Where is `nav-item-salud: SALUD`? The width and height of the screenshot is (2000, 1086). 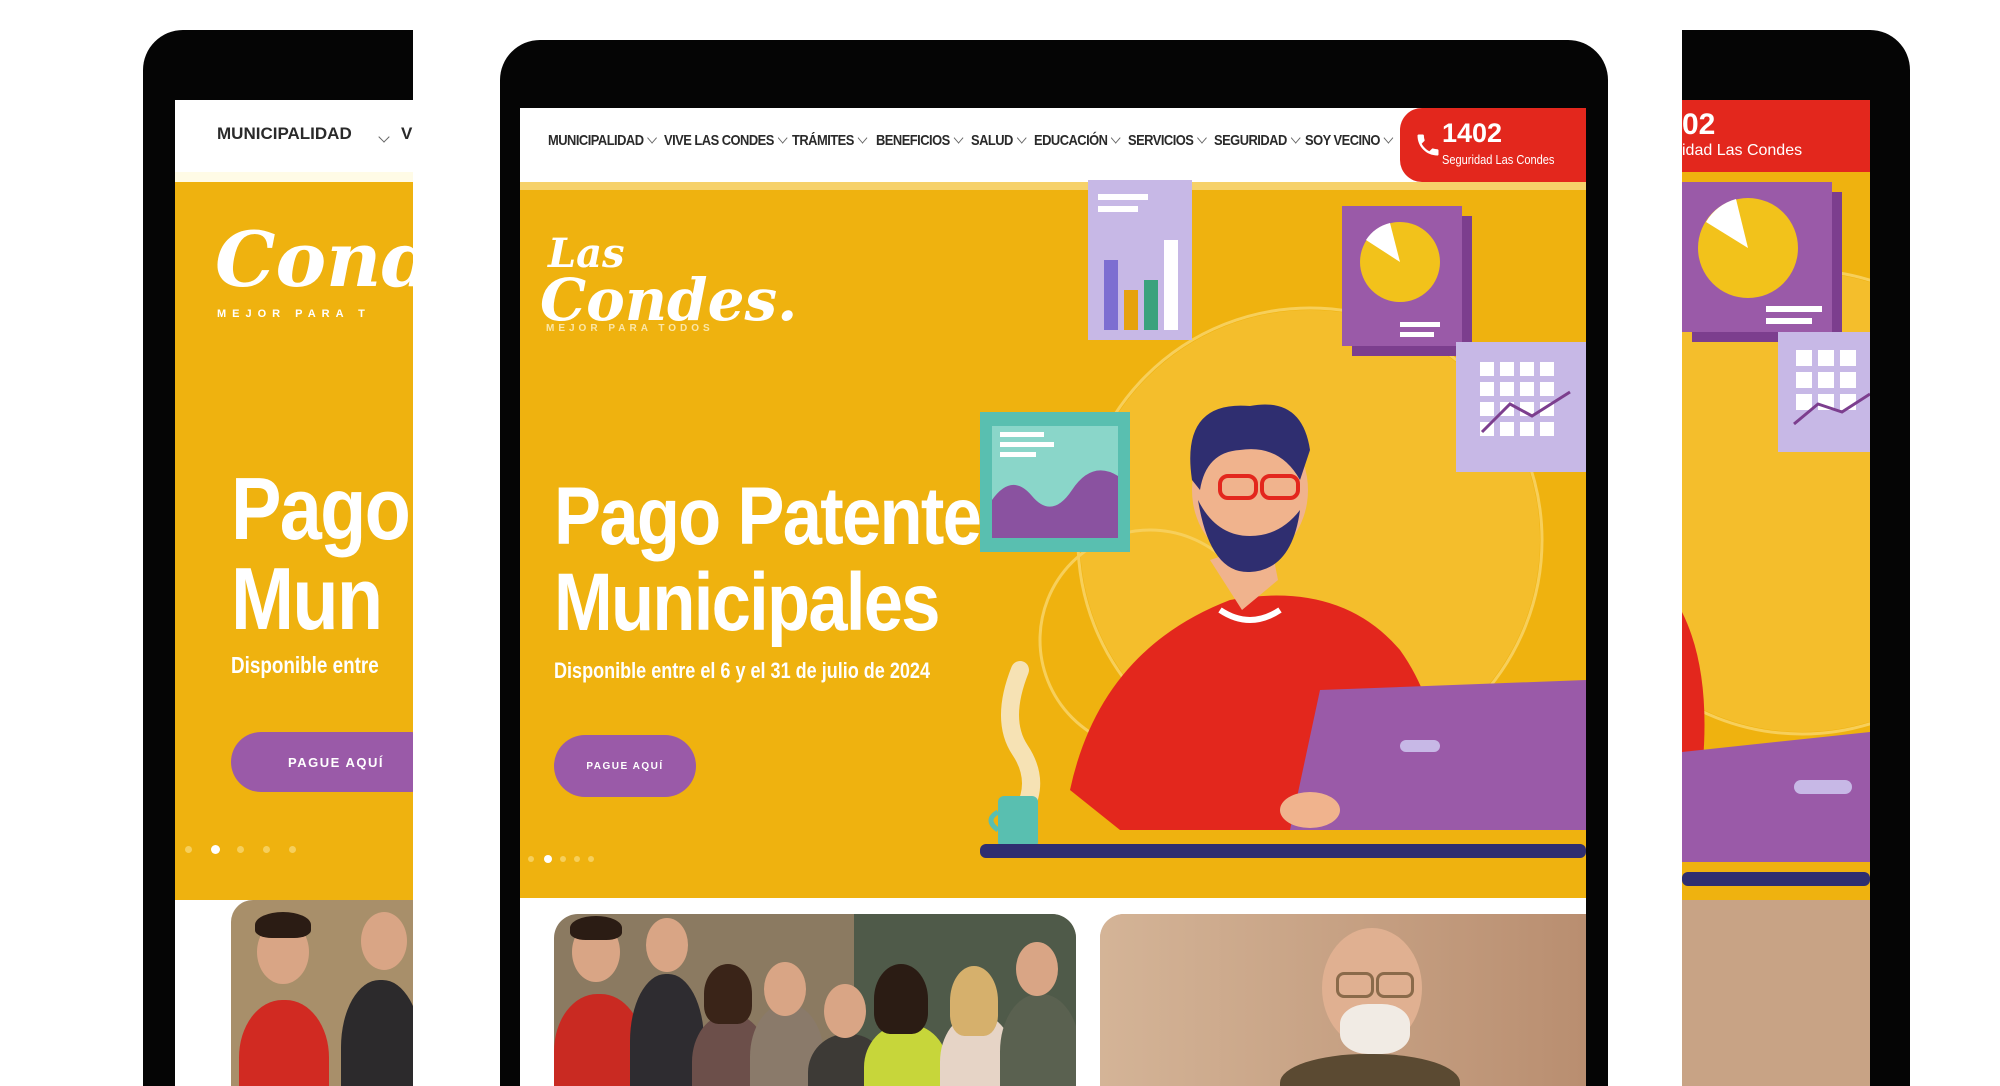
nav-item-salud: SALUD is located at coordinates (999, 140).